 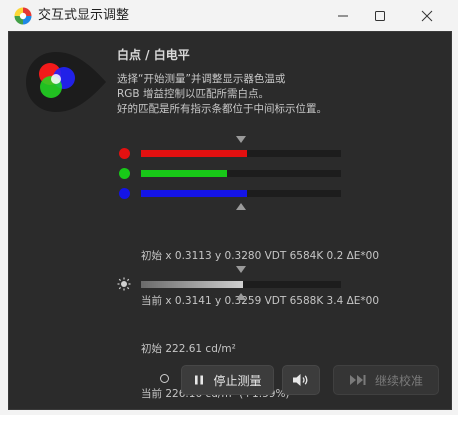 I want to click on luminance-target-marker-bottom, so click(x=241, y=296).